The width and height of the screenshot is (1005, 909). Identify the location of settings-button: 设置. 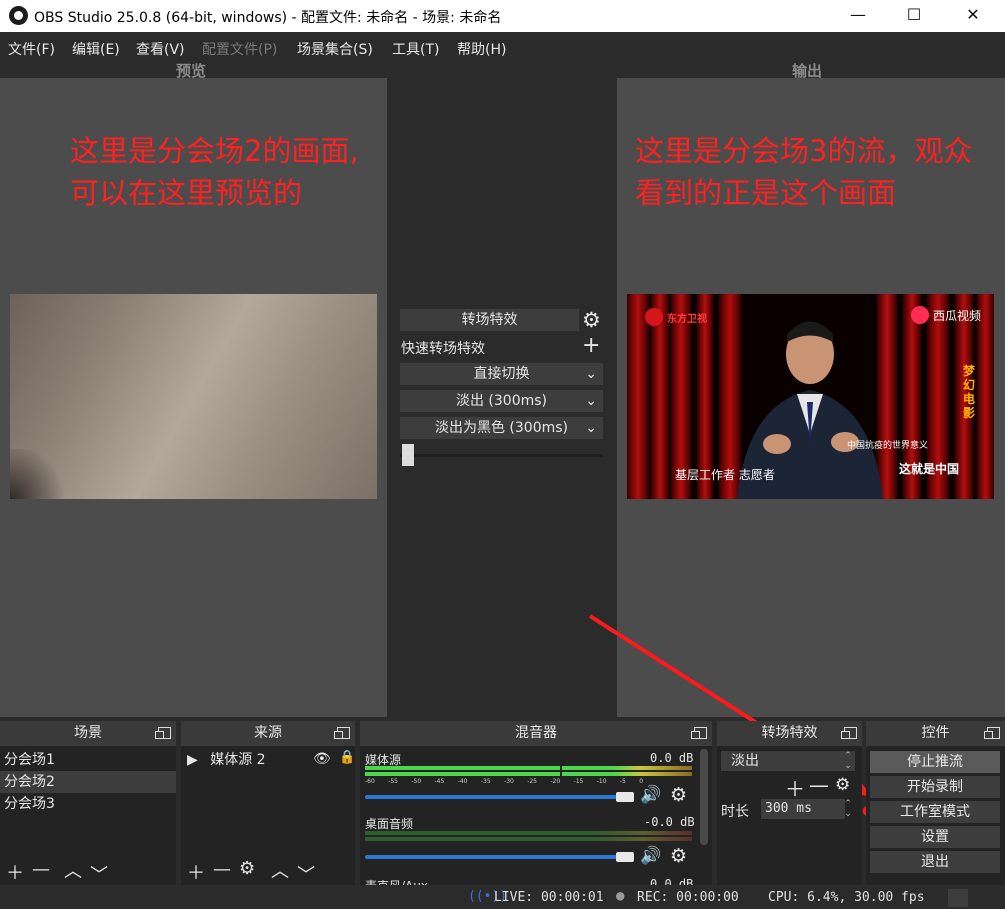
(935, 837).